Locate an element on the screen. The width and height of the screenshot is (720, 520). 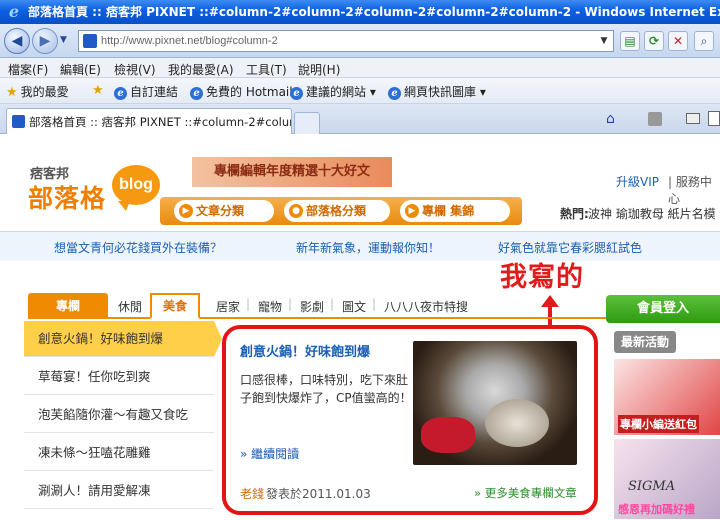
menu-bar: 檔案(F) 編輯(E) 檢視(V) 我的最愛(A) 工具(T) 說明(H) is located at coordinates (360, 68).